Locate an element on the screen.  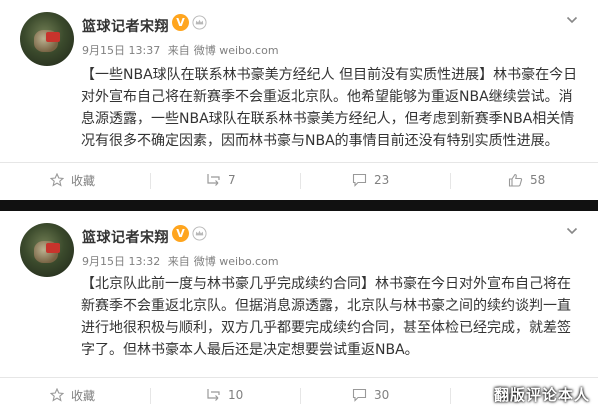
action-bar: 收藏 7 23 58 is located at coordinates (299, 179).